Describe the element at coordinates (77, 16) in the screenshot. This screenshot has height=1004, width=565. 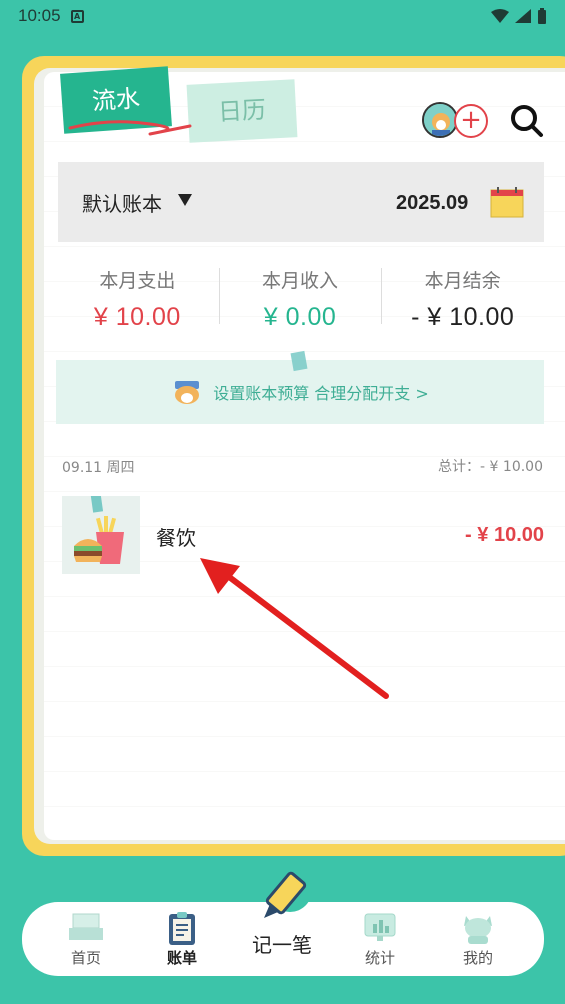
I see `notification-icon: A` at that location.